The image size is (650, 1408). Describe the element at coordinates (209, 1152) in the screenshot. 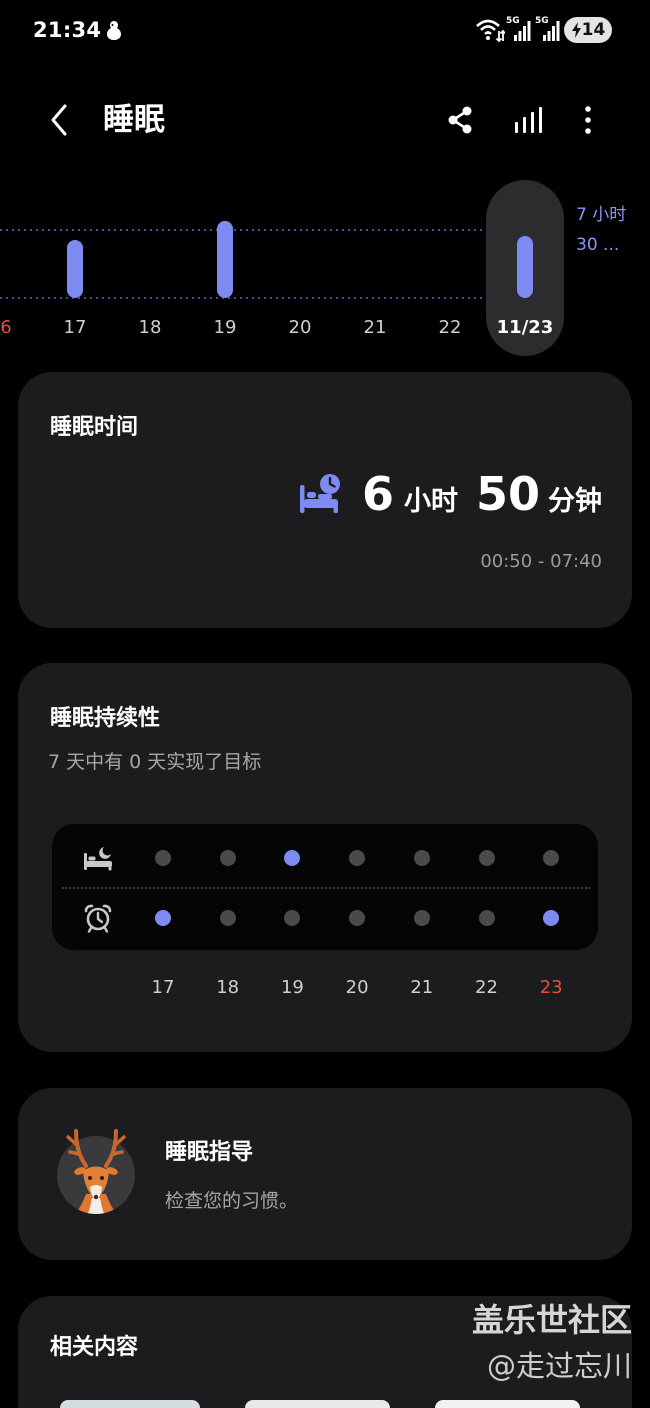

I see `coaching-title: 睡眠指导` at that location.